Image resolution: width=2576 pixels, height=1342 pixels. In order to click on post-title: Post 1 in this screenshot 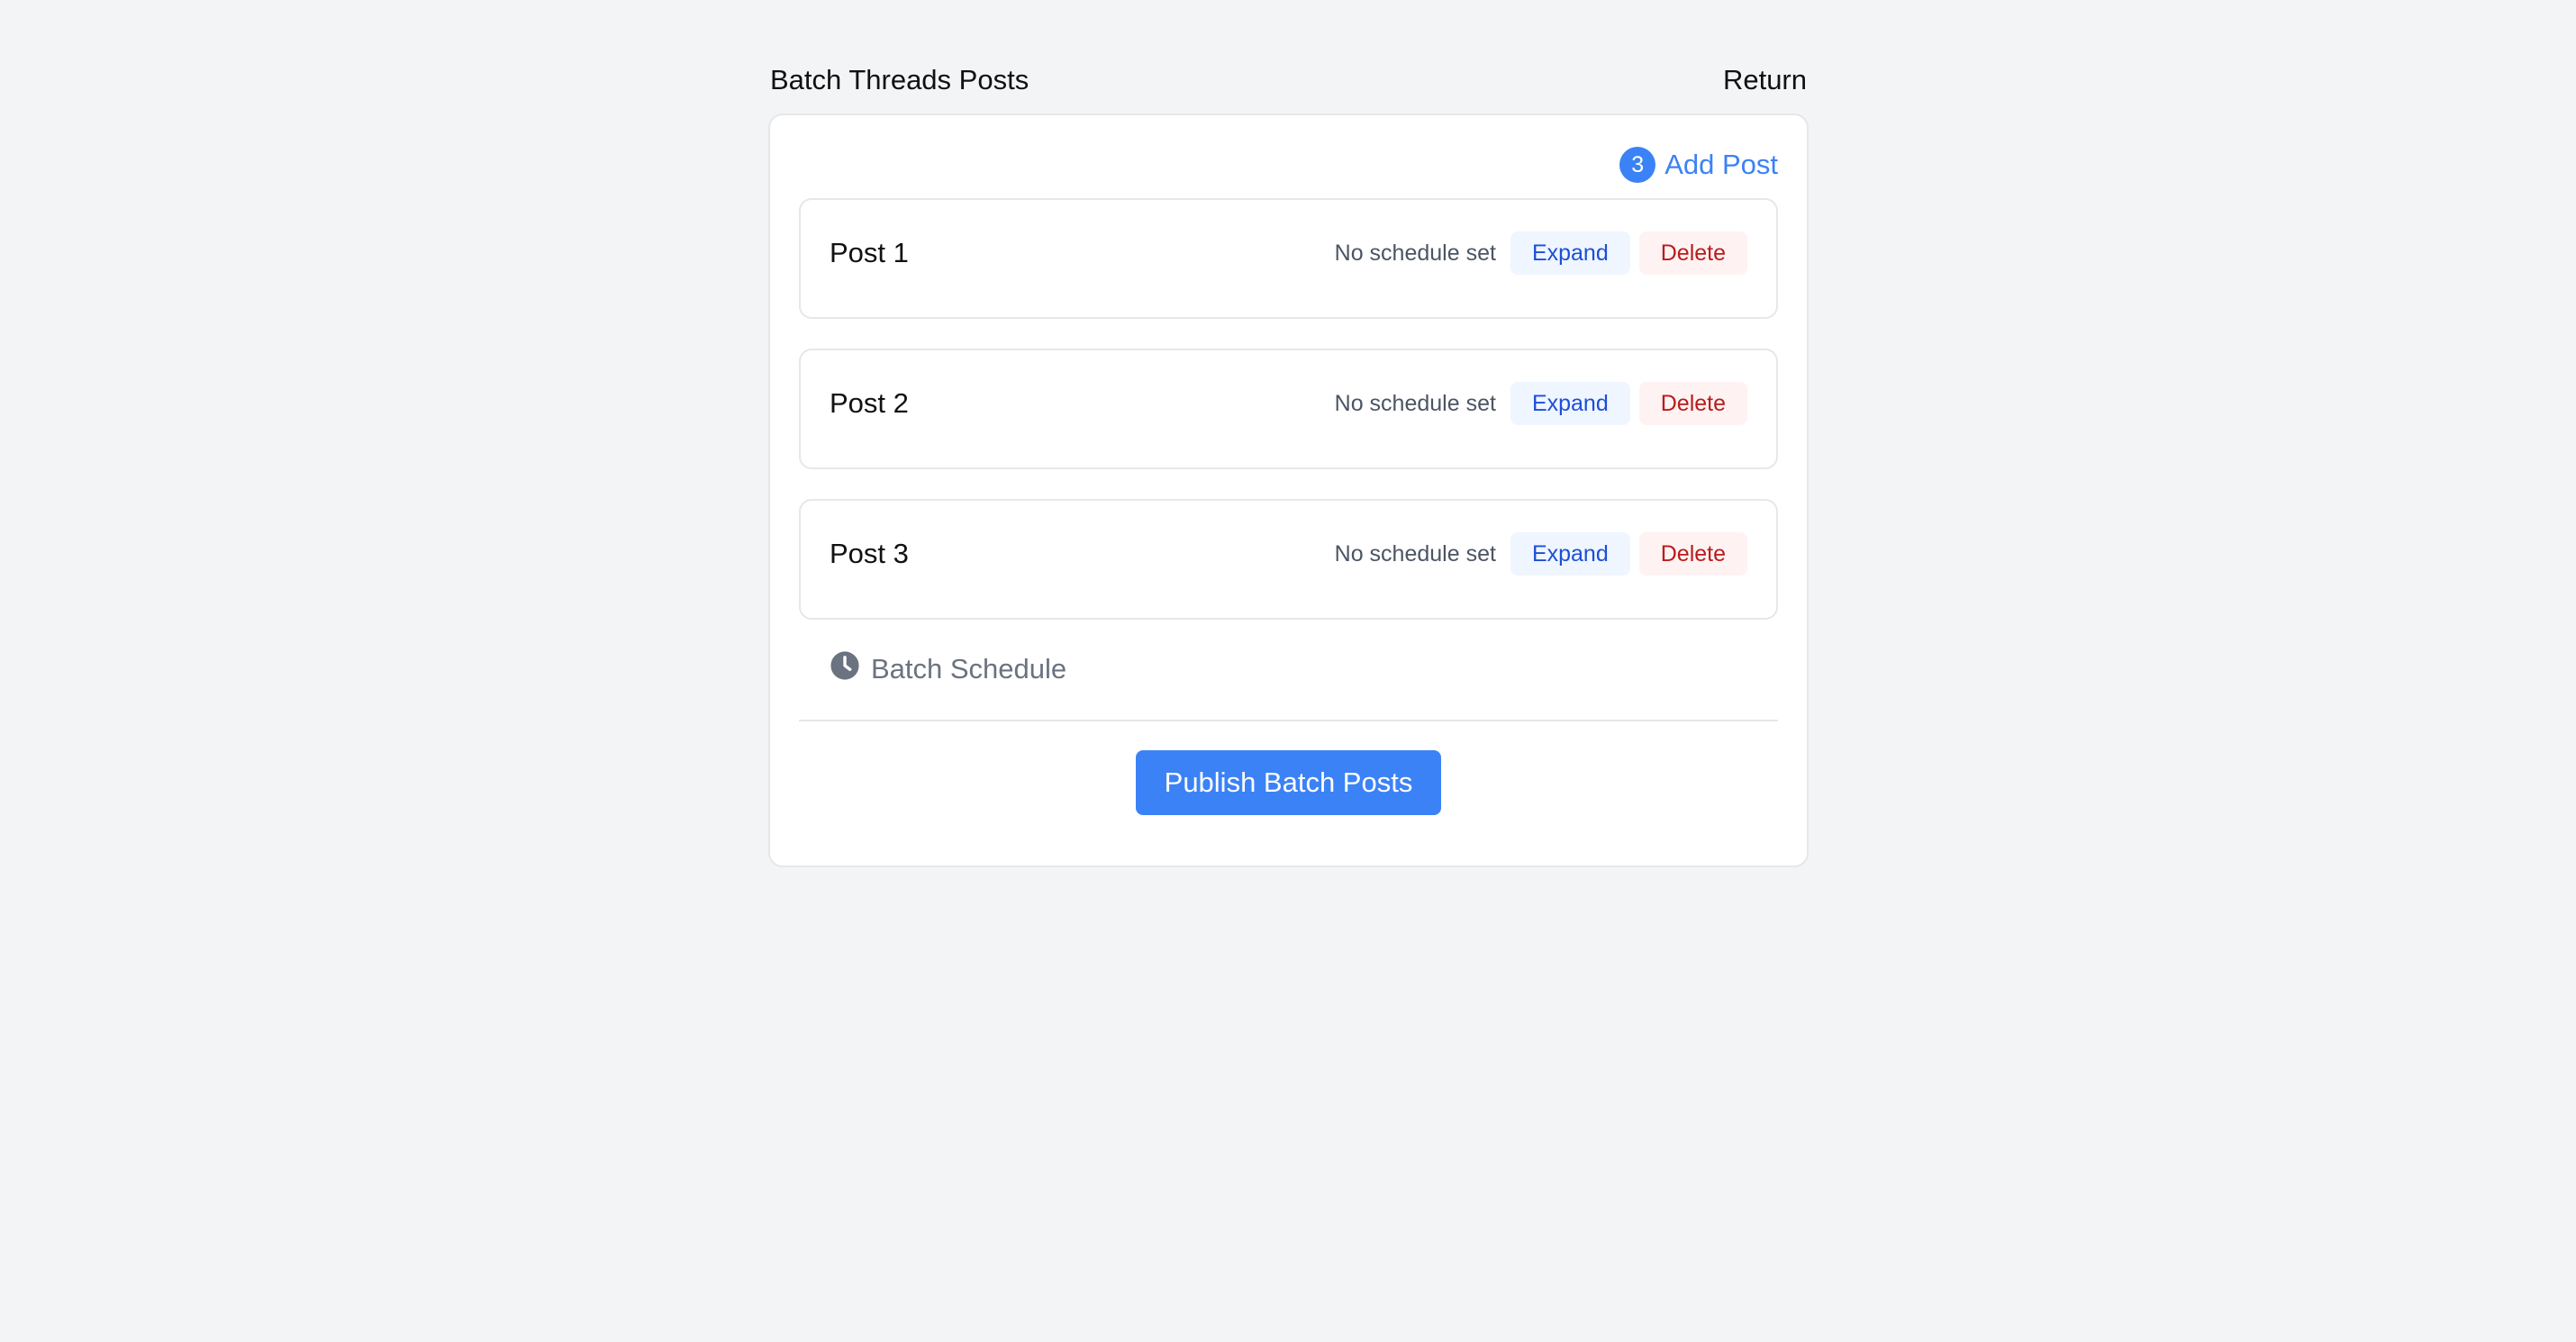, I will do `click(869, 253)`.